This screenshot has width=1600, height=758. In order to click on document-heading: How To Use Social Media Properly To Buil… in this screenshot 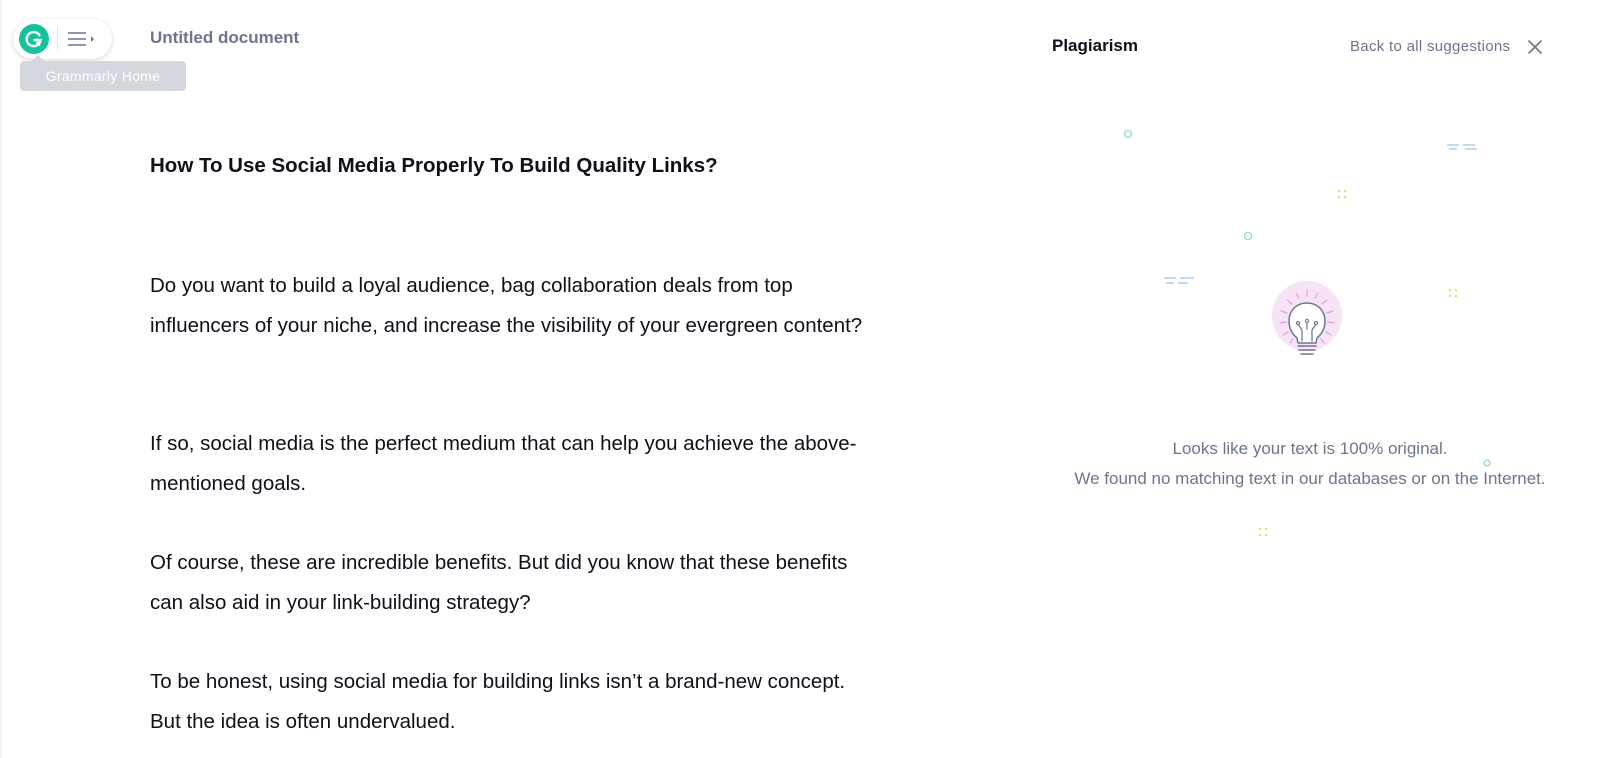, I will do `click(434, 166)`.